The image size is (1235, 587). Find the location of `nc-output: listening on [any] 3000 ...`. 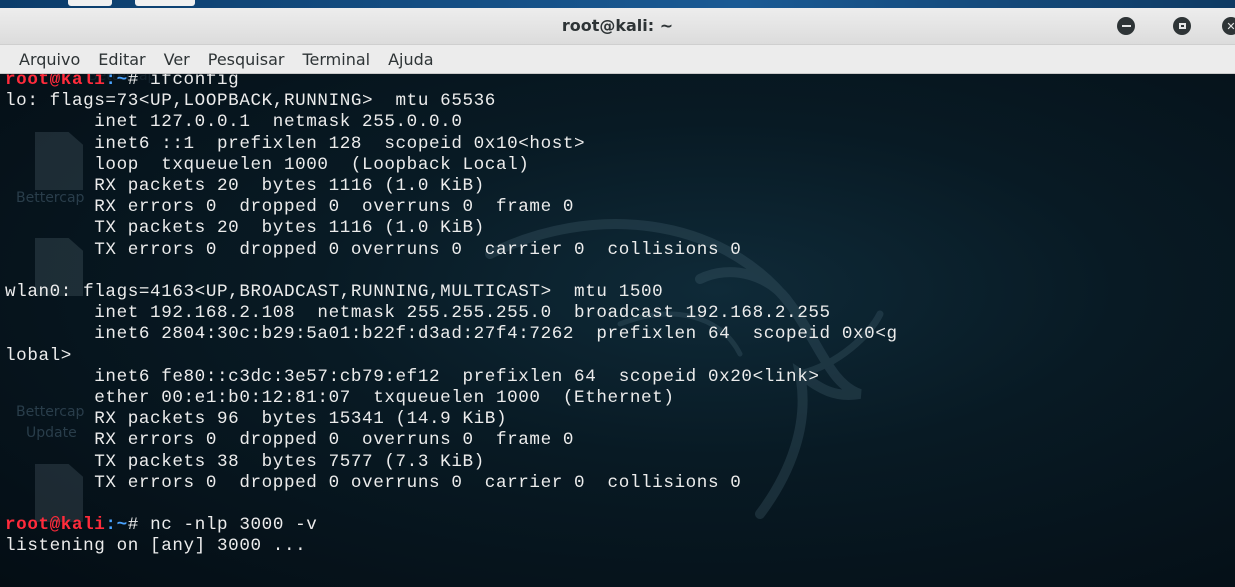

nc-output: listening on [any] 3000 ... is located at coordinates (156, 546).